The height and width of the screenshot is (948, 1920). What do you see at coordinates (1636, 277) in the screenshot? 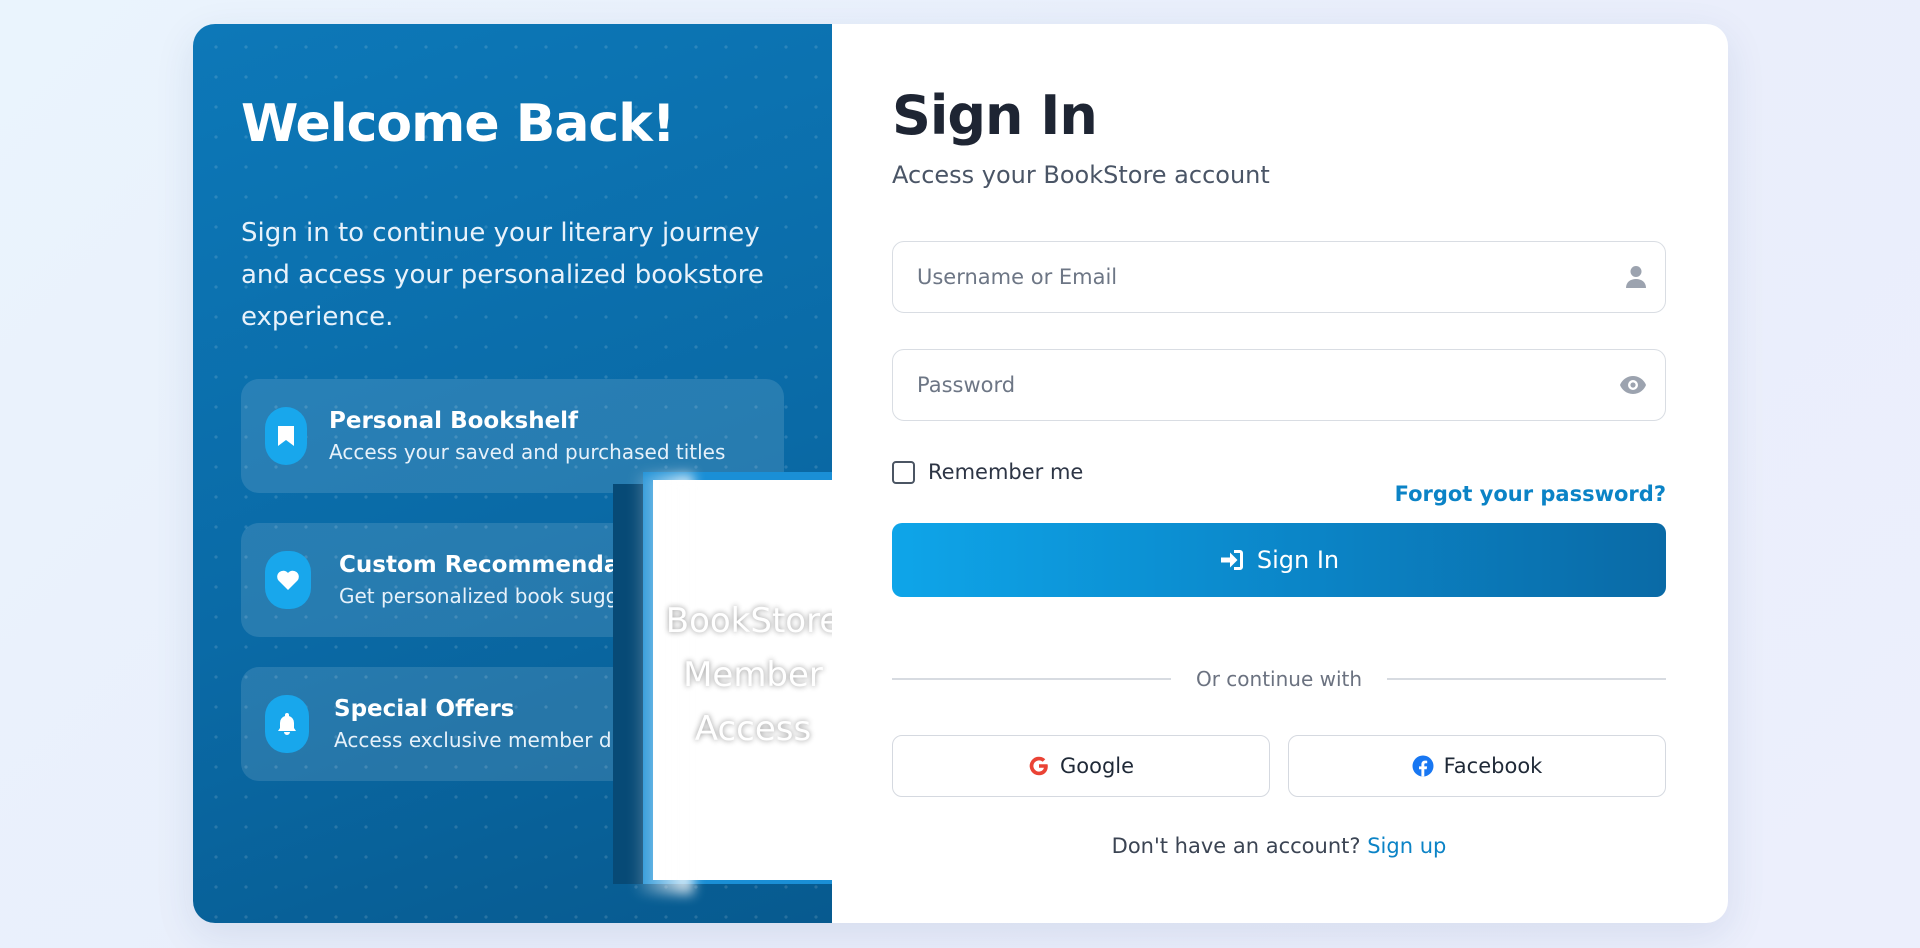
I see `user-icon` at bounding box center [1636, 277].